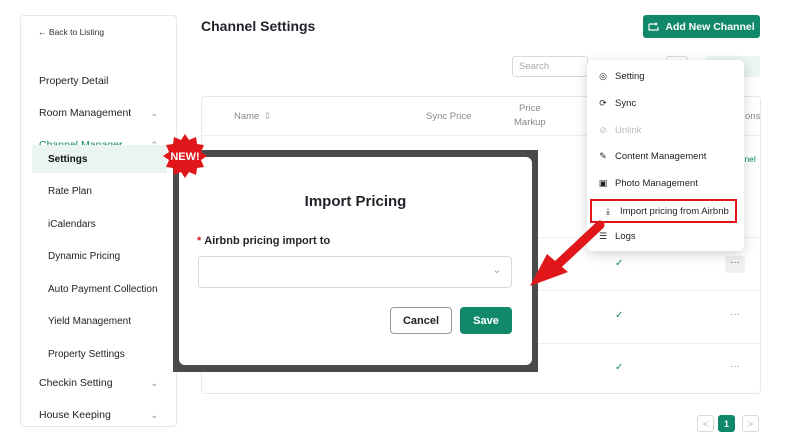 Image resolution: width=799 pixels, height=435 pixels. Describe the element at coordinates (267, 116) in the screenshot. I see `sort-icon: ⇕` at that location.